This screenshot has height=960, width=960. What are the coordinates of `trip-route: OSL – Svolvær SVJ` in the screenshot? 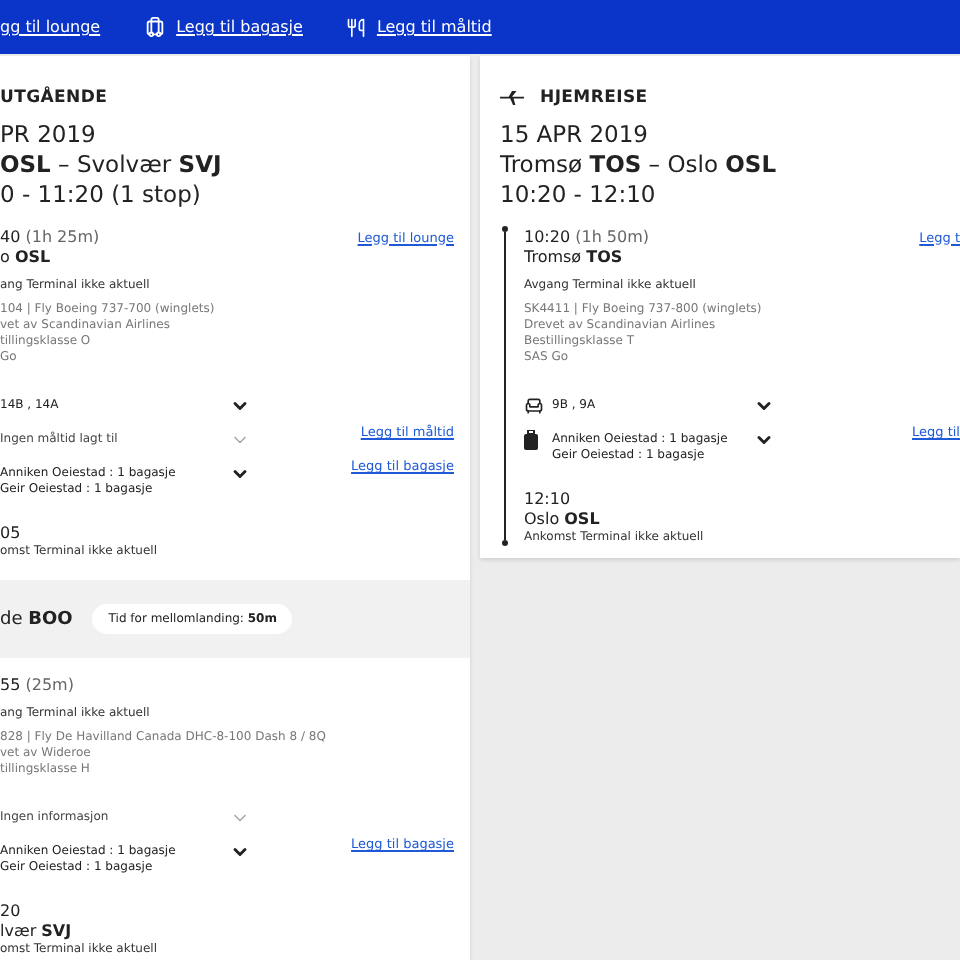 It's located at (112, 165).